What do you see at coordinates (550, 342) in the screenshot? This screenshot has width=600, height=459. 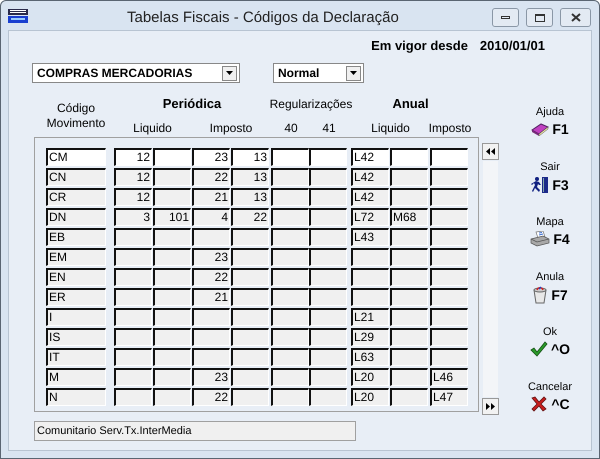 I see `action-button: Ok ^O` at bounding box center [550, 342].